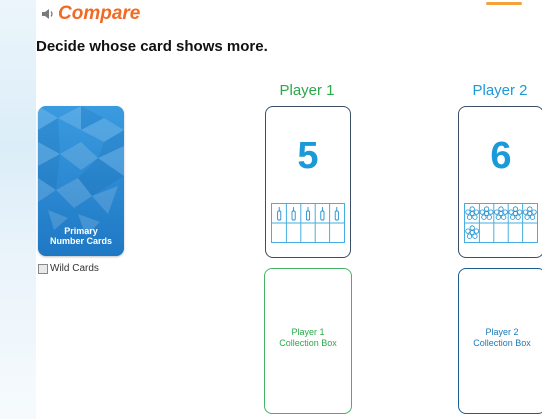 Image resolution: width=542 pixels, height=419 pixels. I want to click on wild-cards-option: Wild Cards, so click(68, 268).